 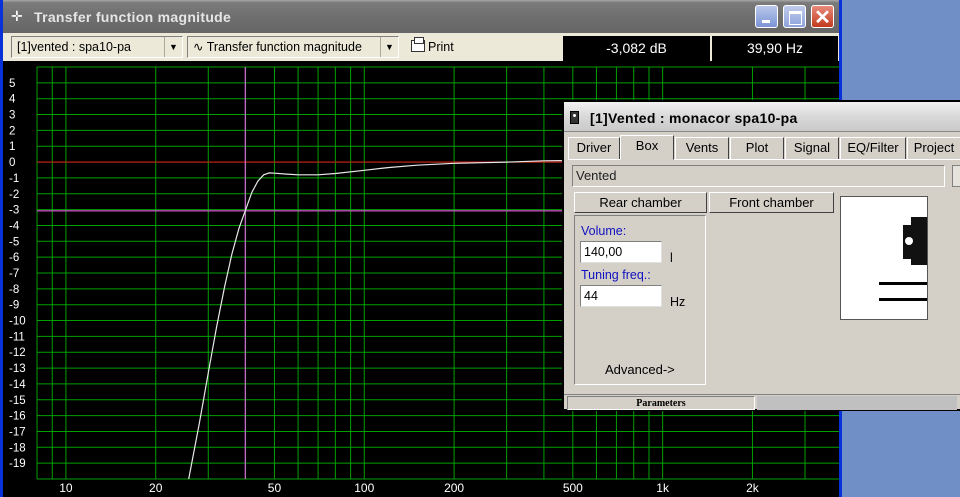 What do you see at coordinates (133, 17) in the screenshot?
I see `window-title: Transfer function magnitude` at bounding box center [133, 17].